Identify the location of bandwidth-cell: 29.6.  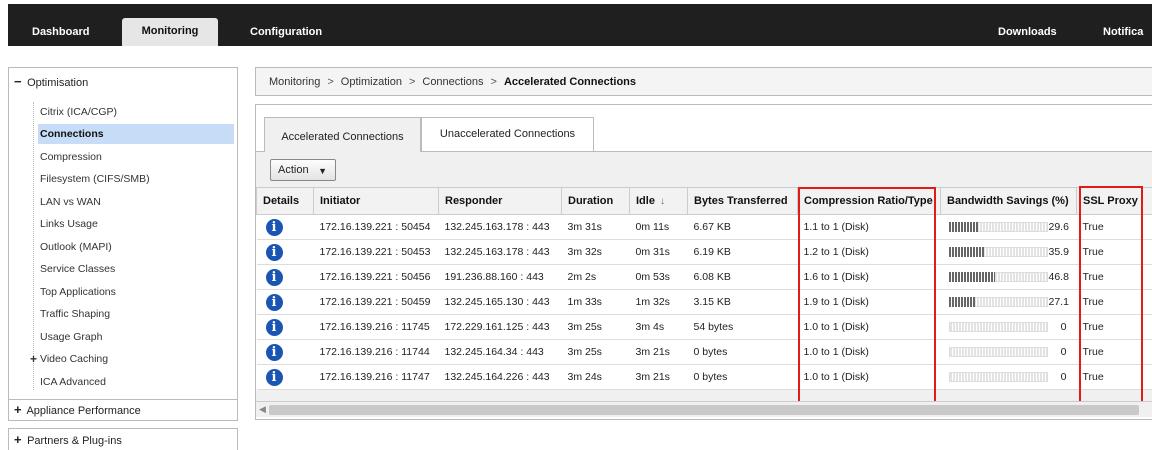
(1008, 227).